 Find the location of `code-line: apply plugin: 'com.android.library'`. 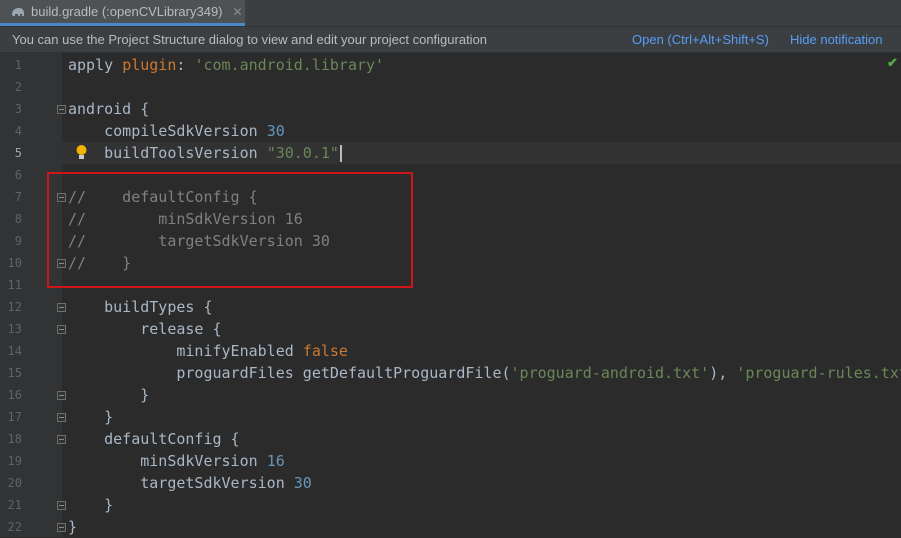

code-line: apply plugin: 'com.android.library' is located at coordinates (226, 65).